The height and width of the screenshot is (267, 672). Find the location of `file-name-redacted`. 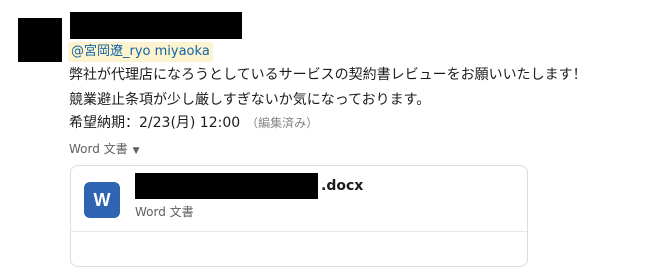

file-name-redacted is located at coordinates (226, 186).